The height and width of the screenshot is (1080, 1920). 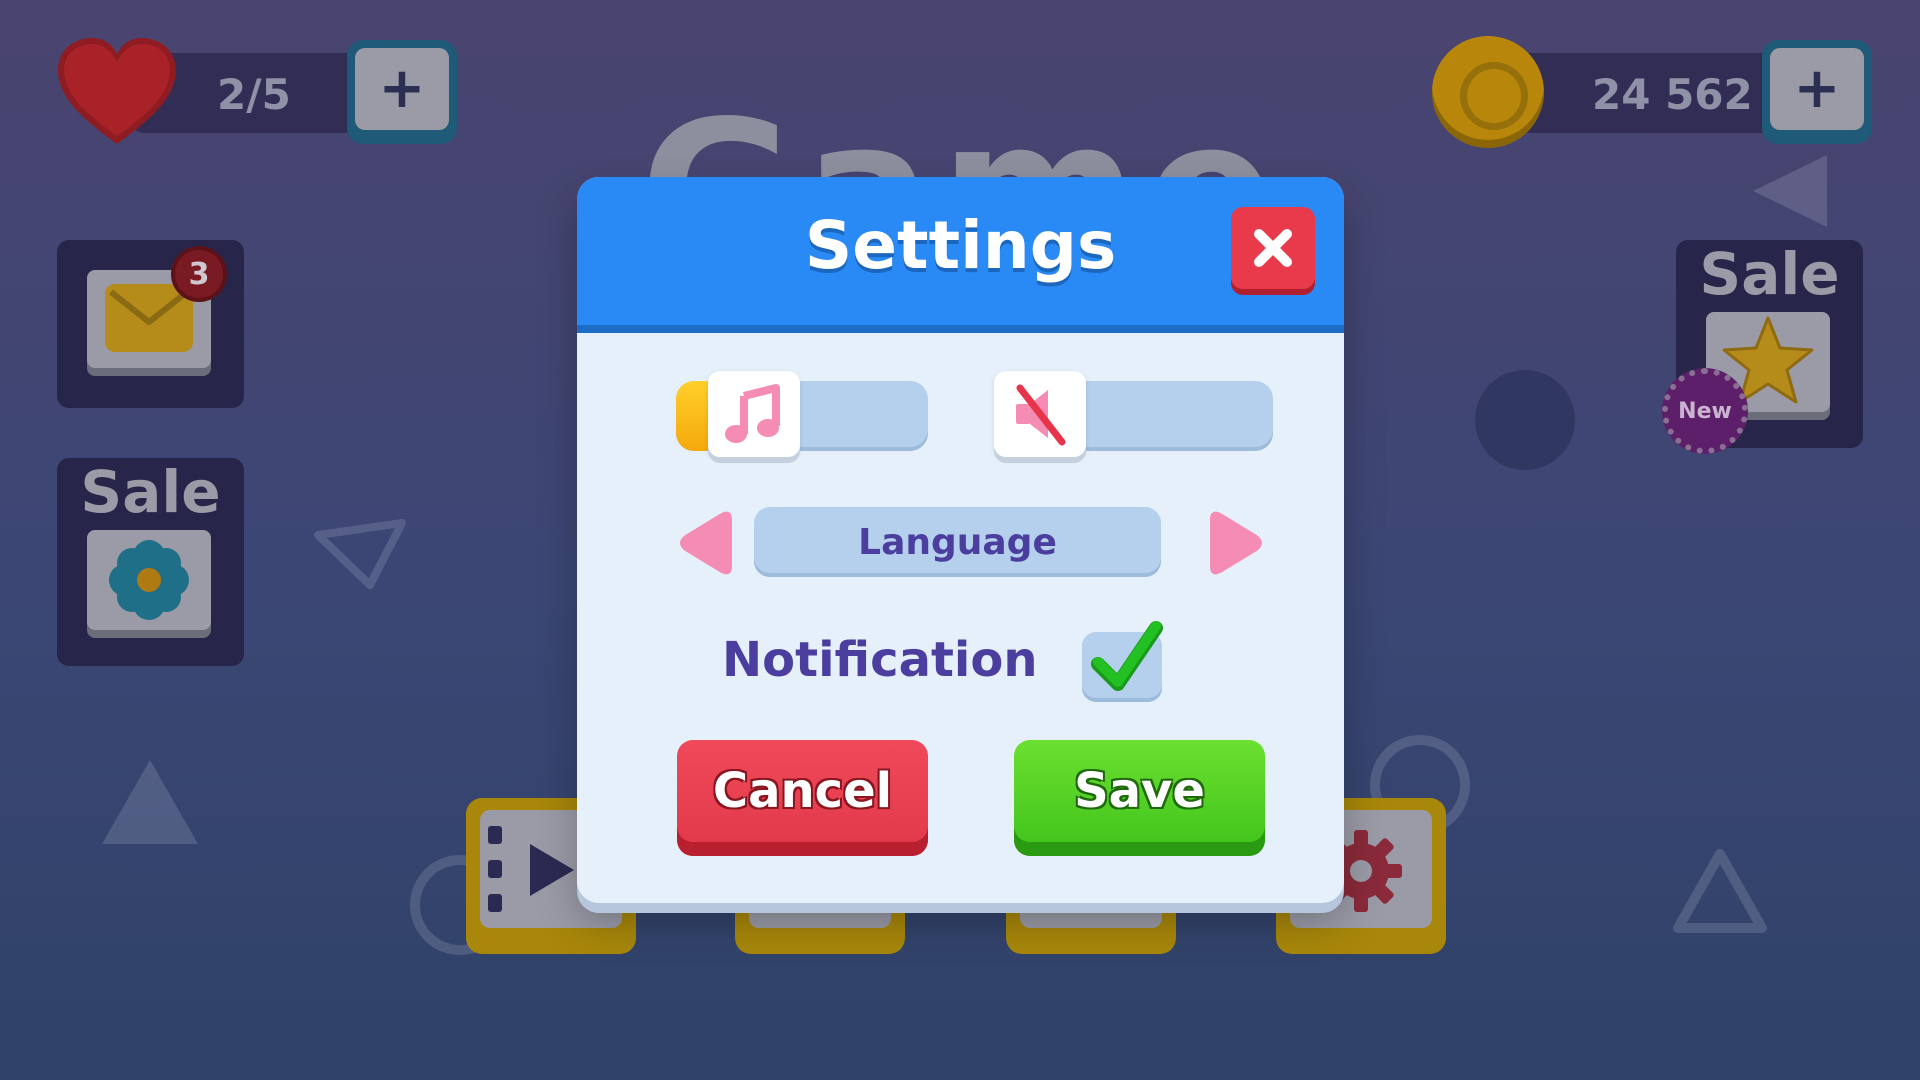 I want to click on sound-slider-knob, so click(x=1040, y=414).